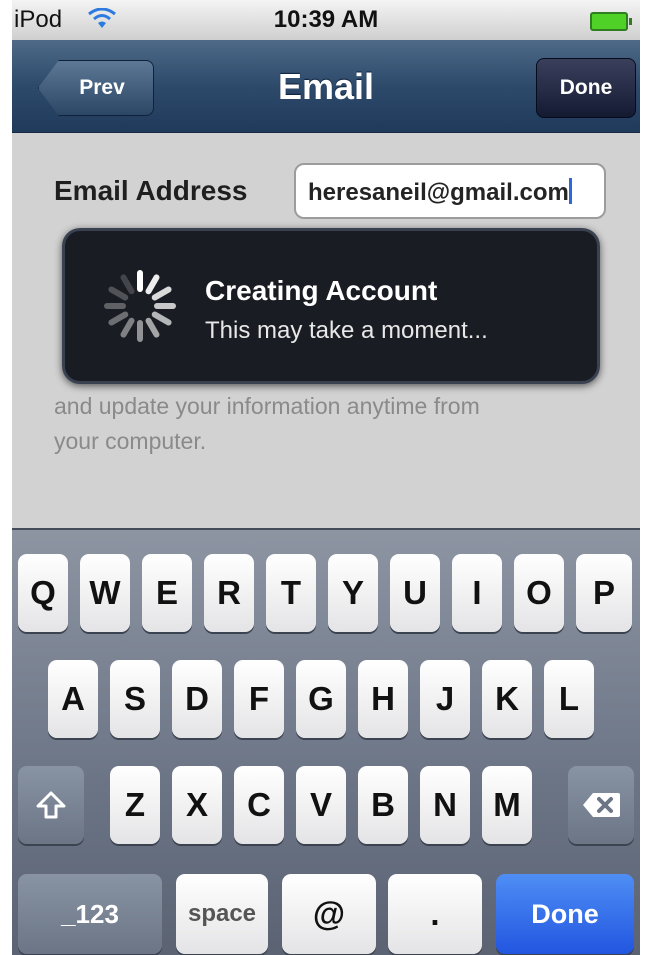  Describe the element at coordinates (321, 805) in the screenshot. I see `key-v: V` at that location.